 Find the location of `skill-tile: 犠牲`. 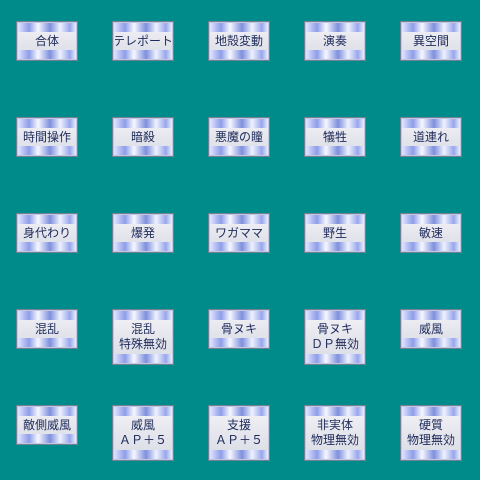

skill-tile: 犠牲 is located at coordinates (335, 137).